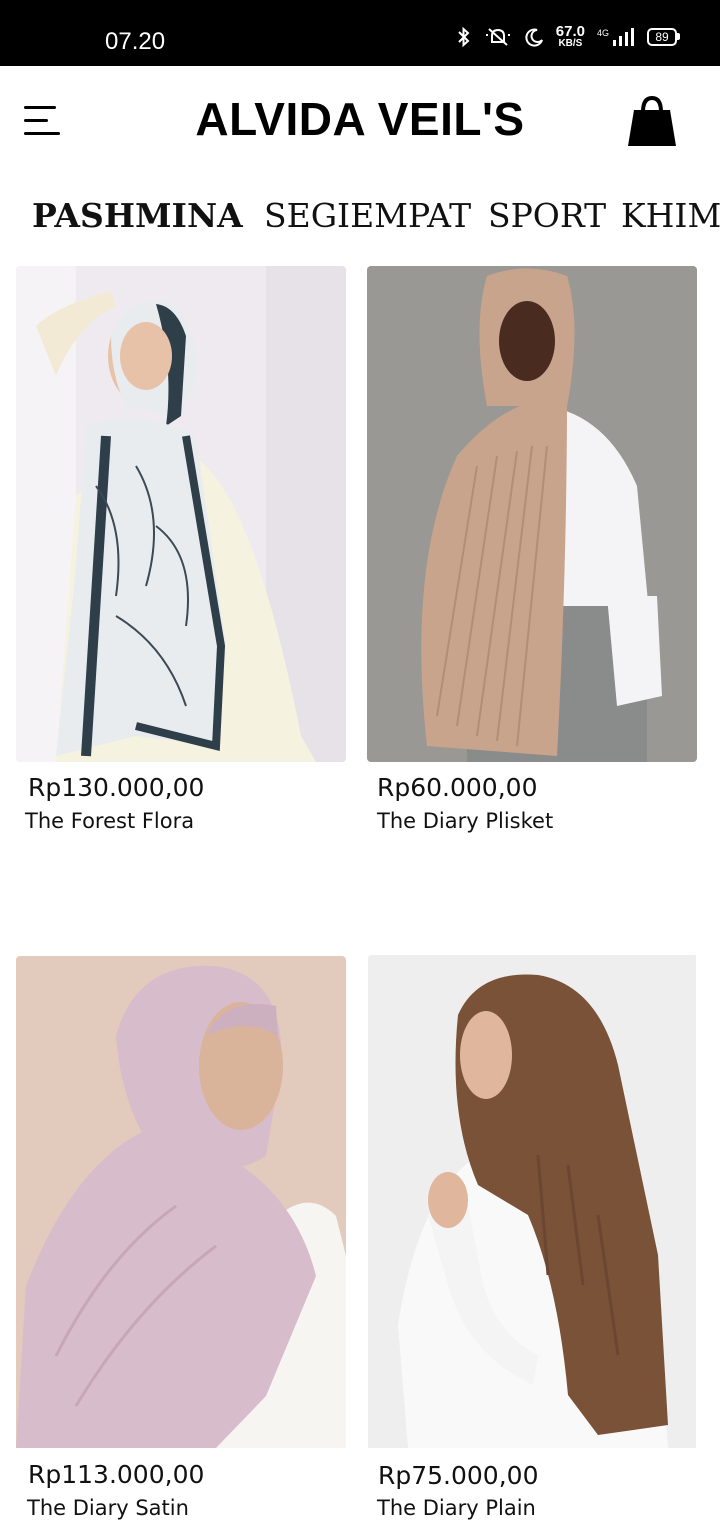  What do you see at coordinates (534, 37) in the screenshot?
I see `moon-icon` at bounding box center [534, 37].